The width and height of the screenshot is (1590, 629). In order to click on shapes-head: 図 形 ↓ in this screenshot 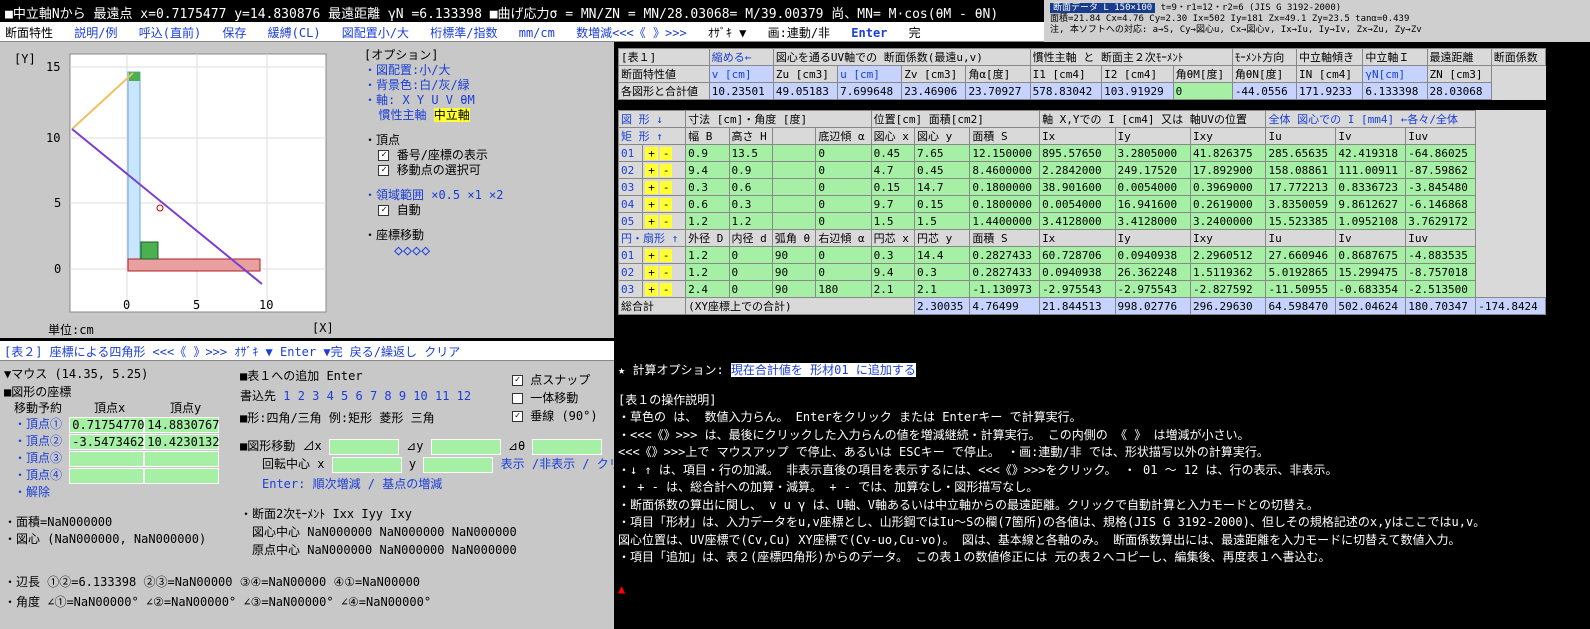, I will do `click(652, 119)`.